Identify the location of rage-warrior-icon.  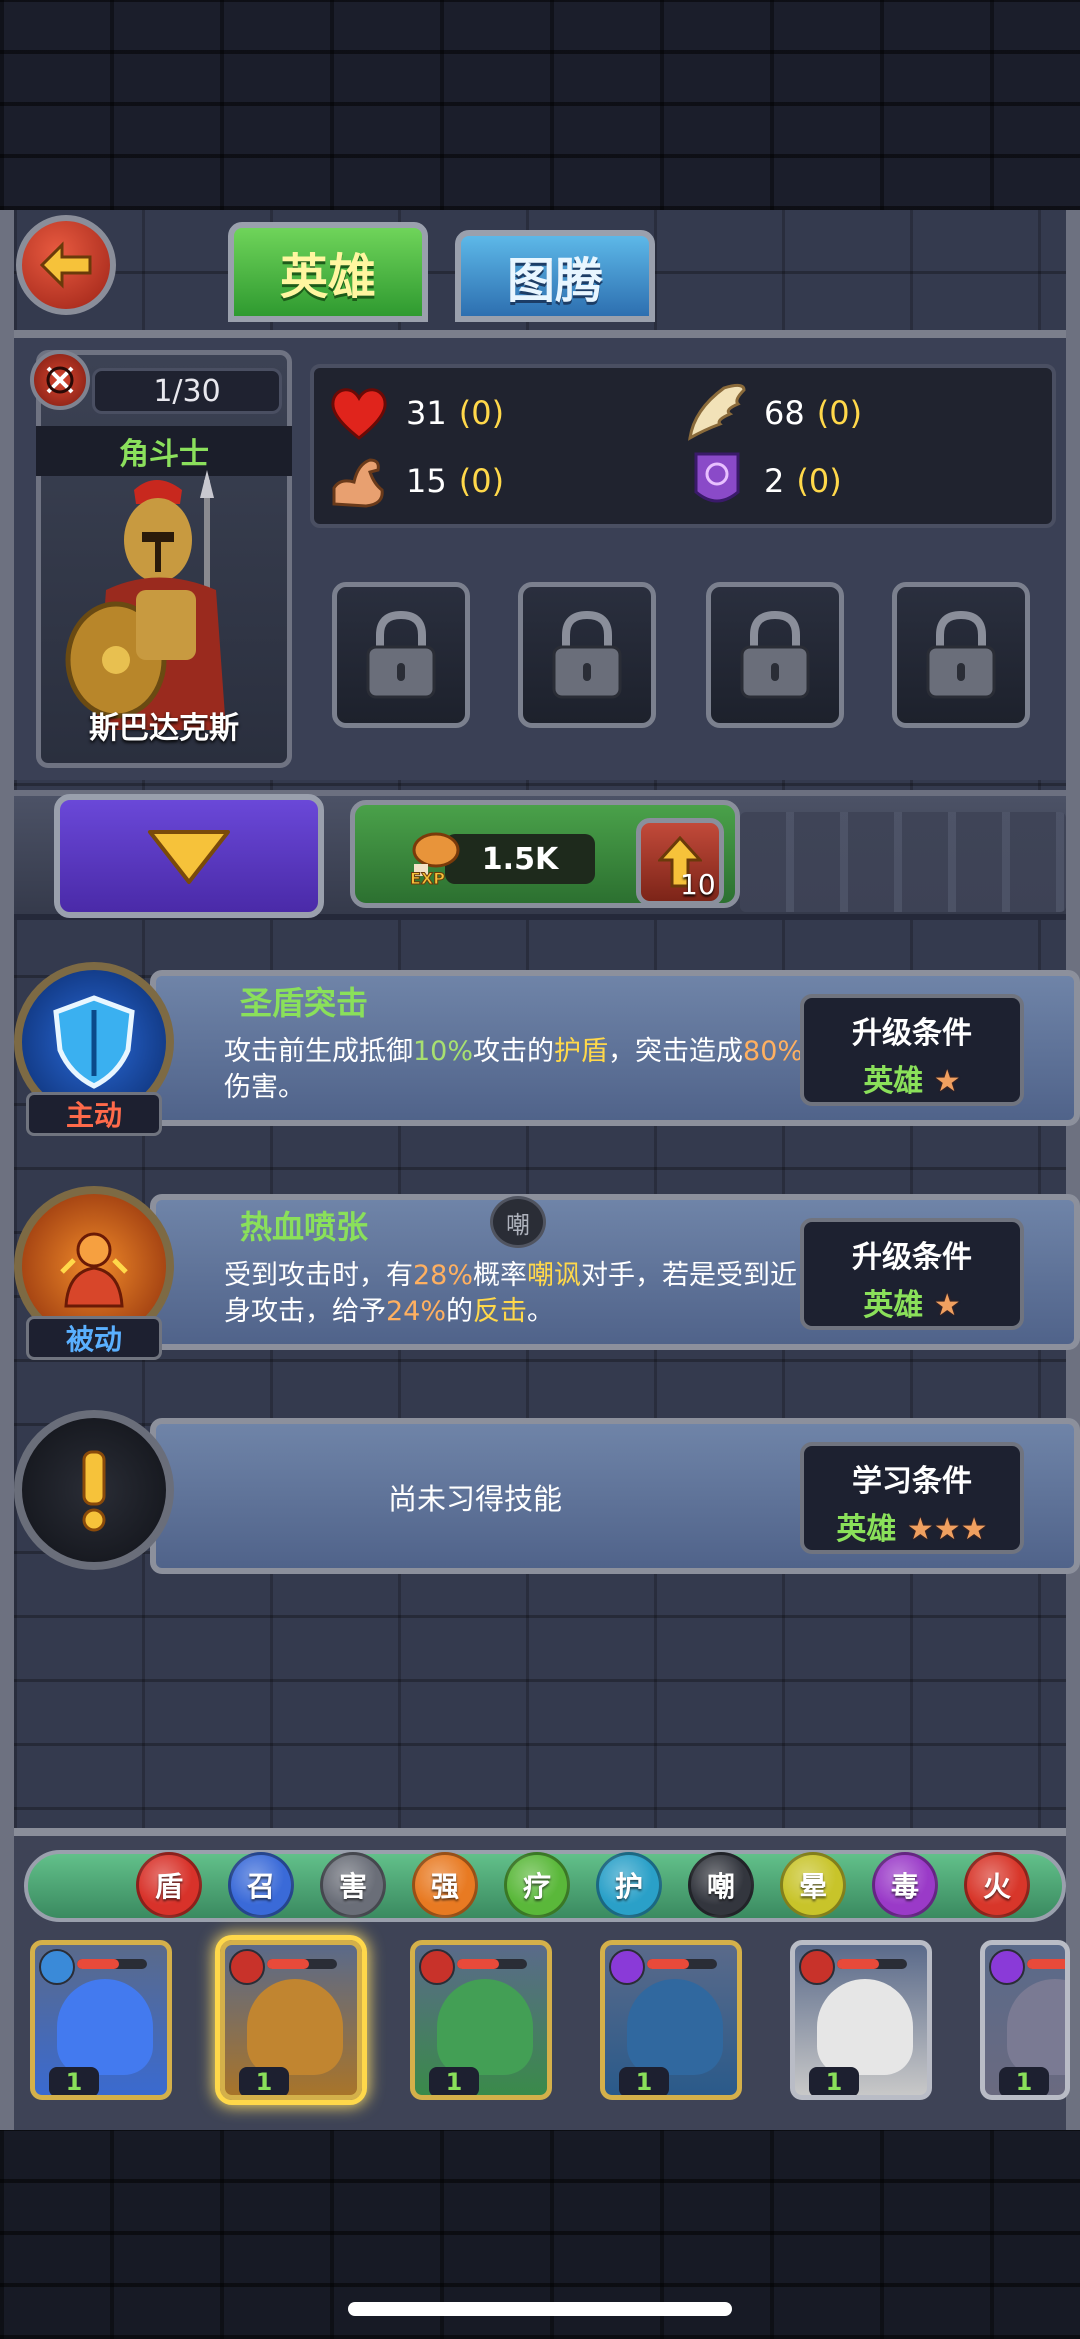
(94, 1270).